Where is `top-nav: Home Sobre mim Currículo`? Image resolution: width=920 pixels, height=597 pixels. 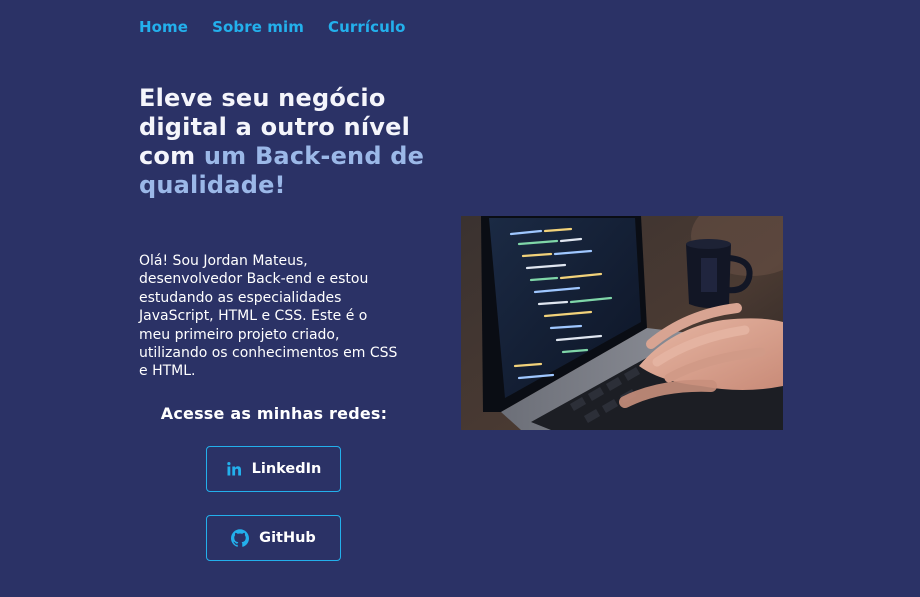 top-nav: Home Sobre mim Currículo is located at coordinates (272, 27).